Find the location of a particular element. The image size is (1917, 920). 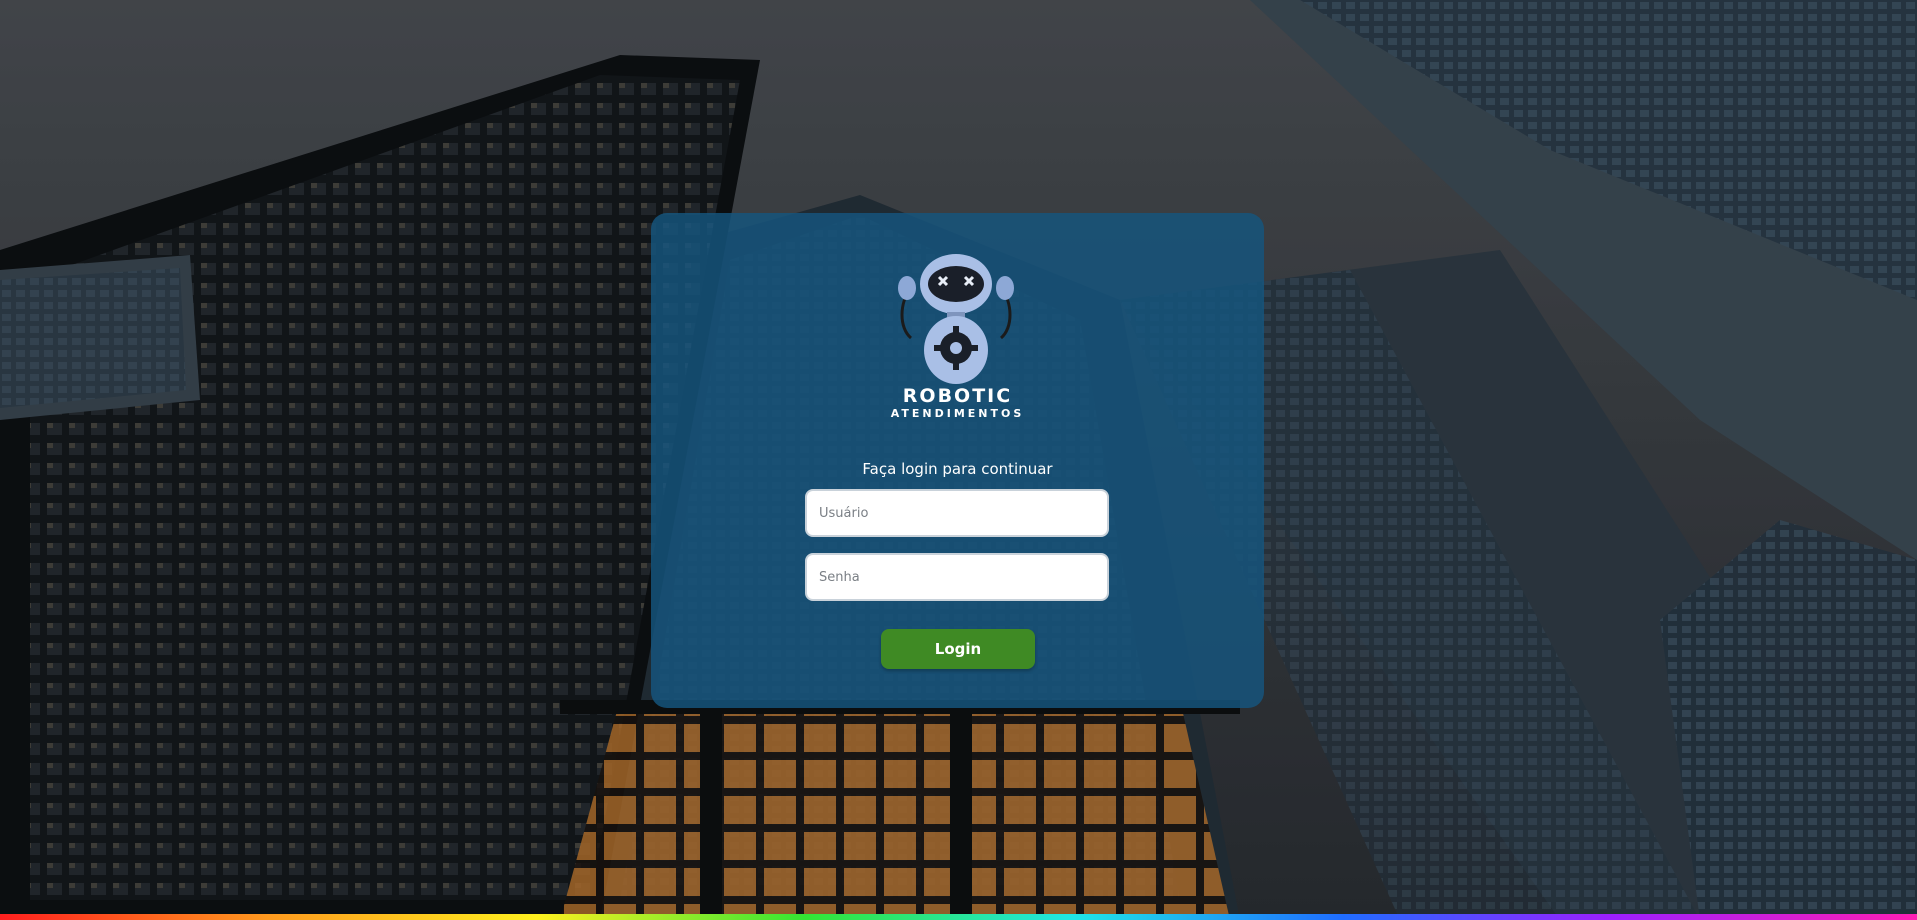

login-button: Login is located at coordinates (958, 649).